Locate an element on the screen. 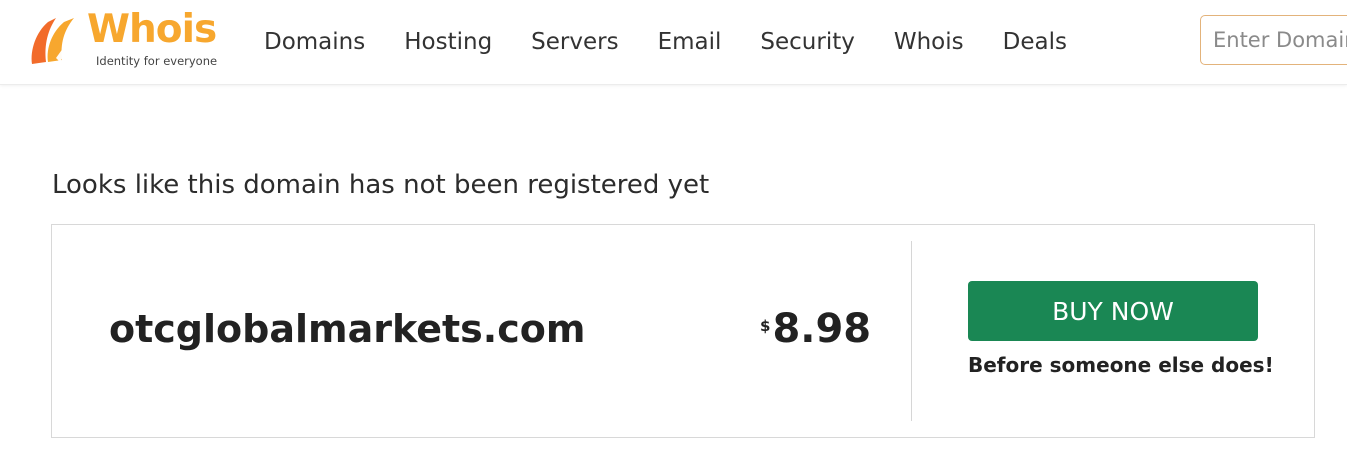 Image resolution: width=1347 pixels, height=467 pixels. whois-logo: Whois Identity for everyone is located at coordinates (126, 39).